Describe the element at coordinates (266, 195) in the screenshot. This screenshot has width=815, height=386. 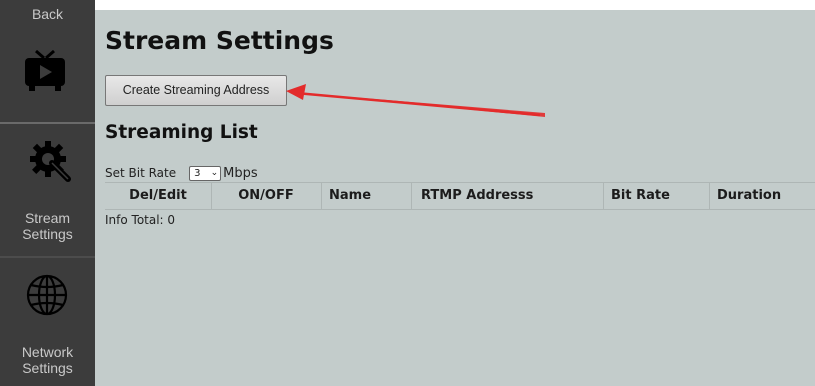
I see `column-header-on-off: ON/OFF` at that location.